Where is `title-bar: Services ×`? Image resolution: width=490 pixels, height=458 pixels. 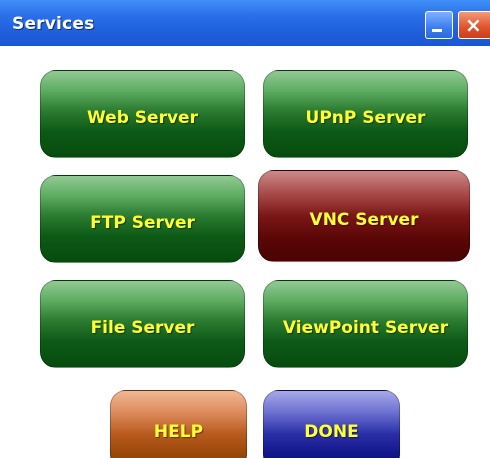 title-bar: Services × is located at coordinates (245, 23).